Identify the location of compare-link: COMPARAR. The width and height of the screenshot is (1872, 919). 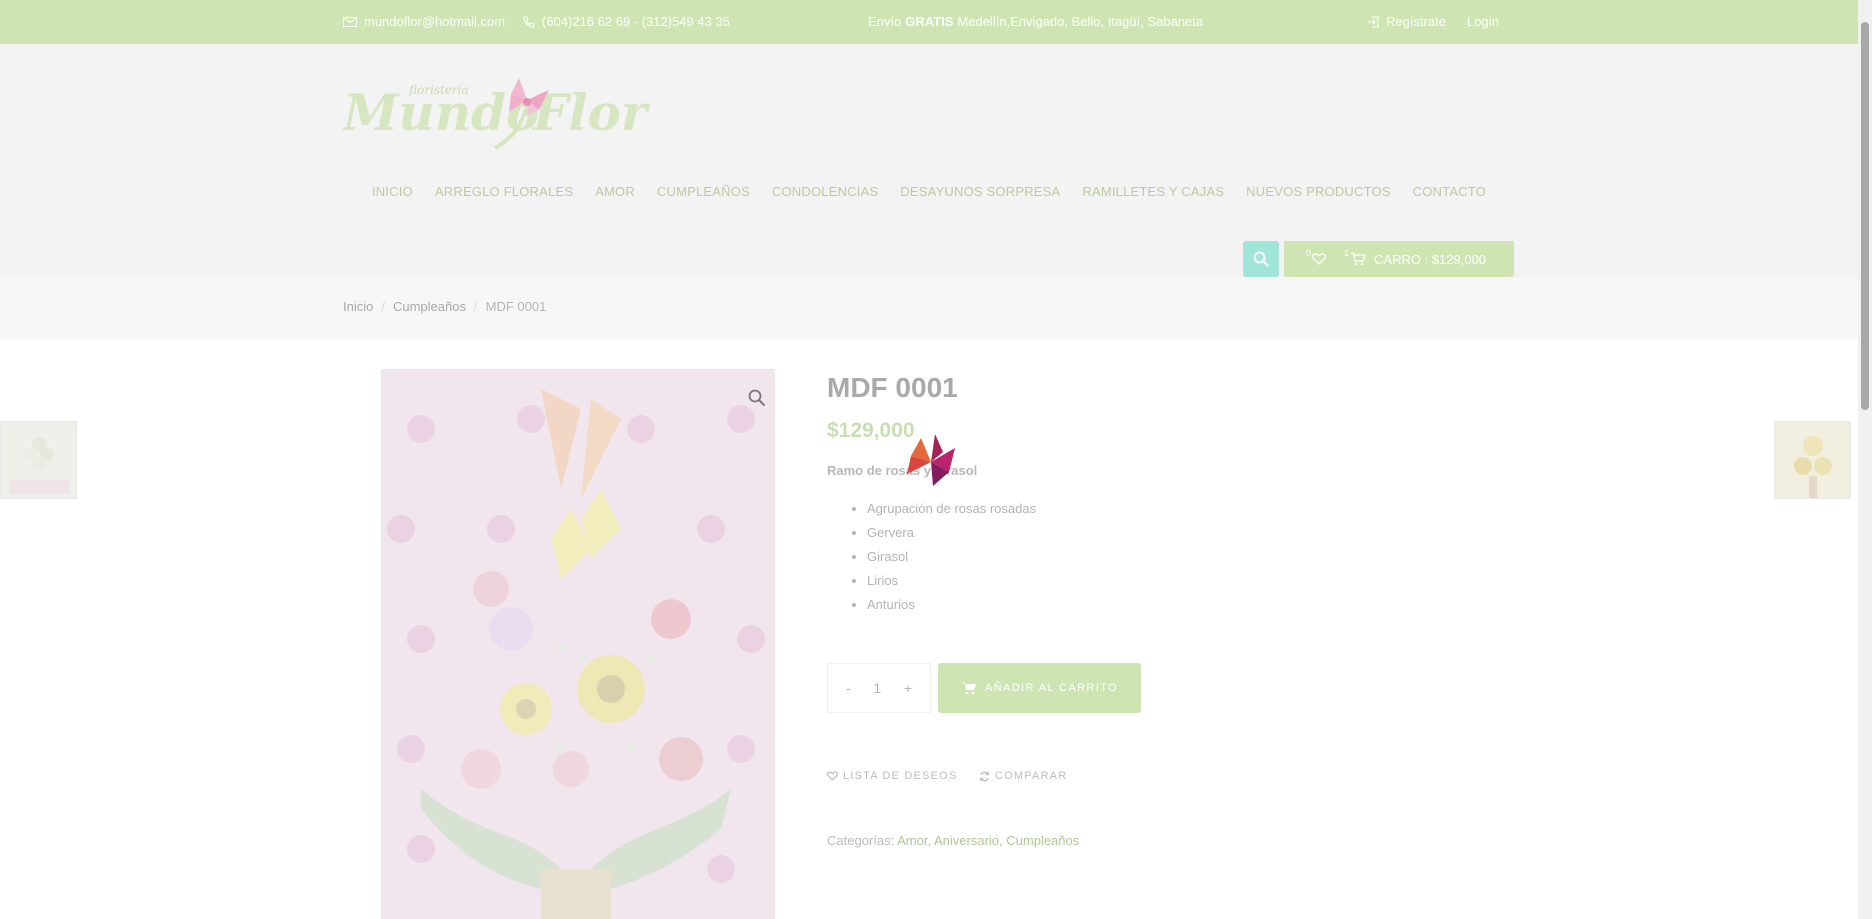
(1023, 776).